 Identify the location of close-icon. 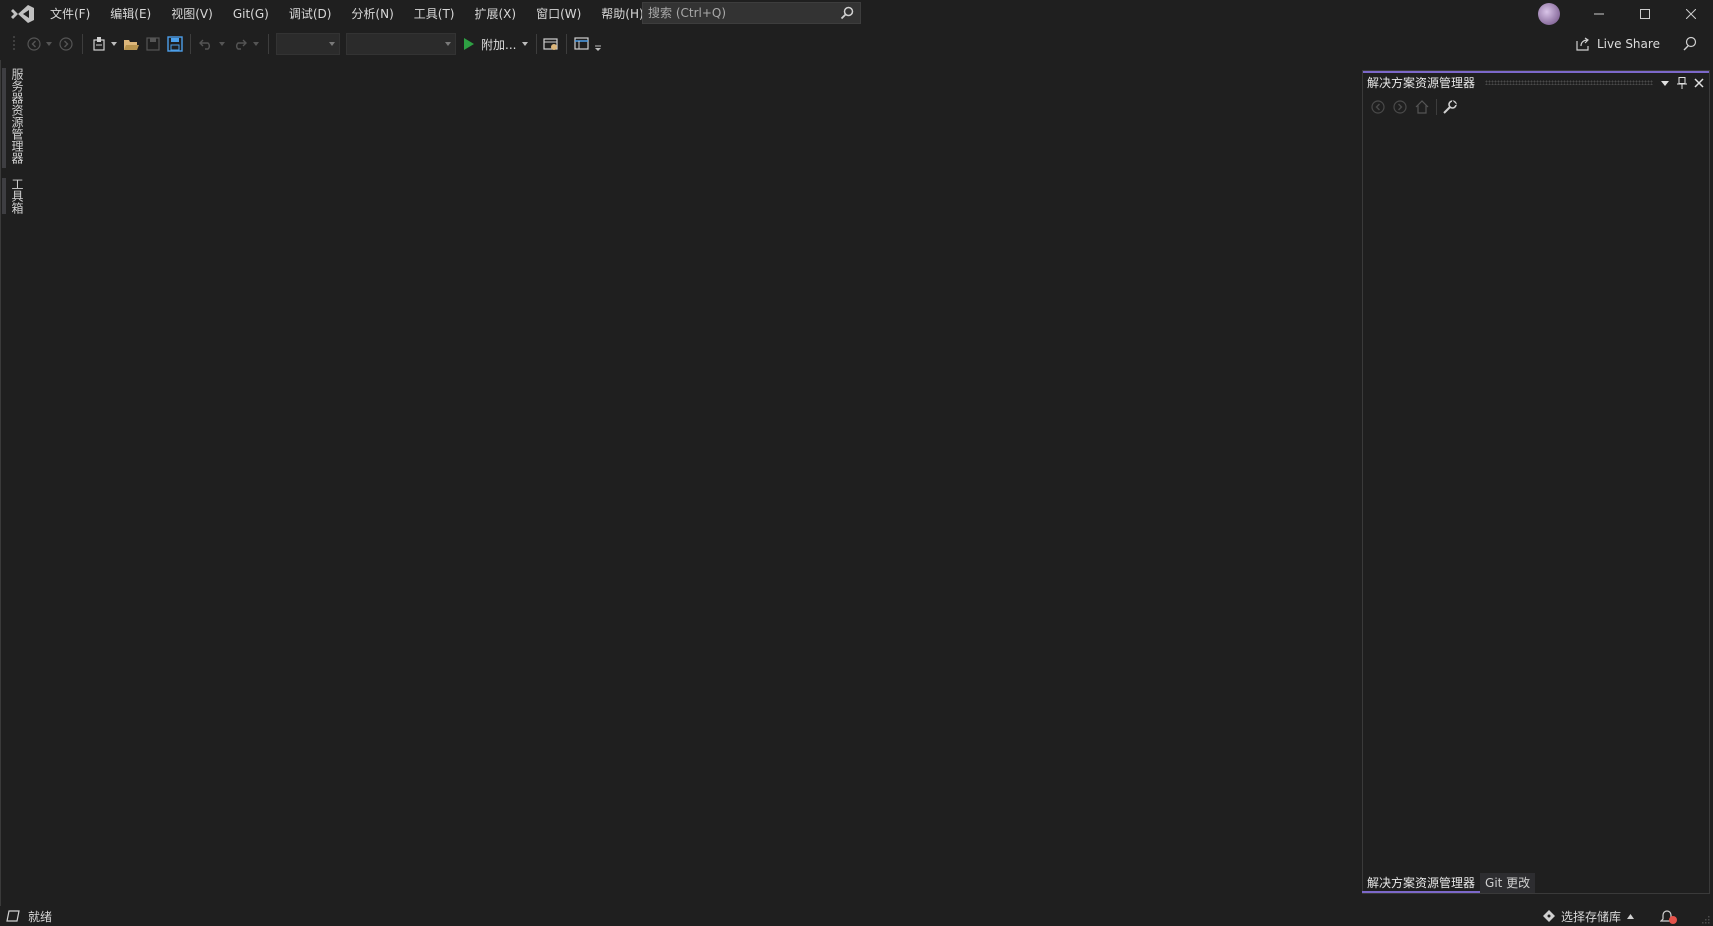
(1691, 14).